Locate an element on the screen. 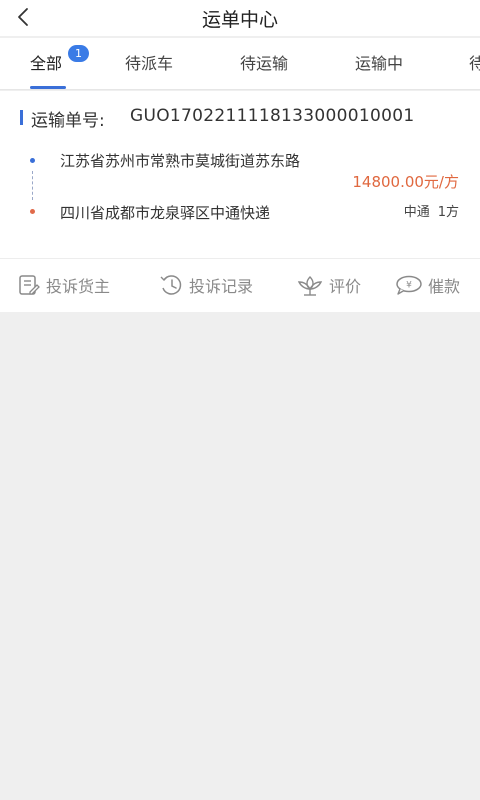 This screenshot has width=480, height=800. page-title: 运单中心 is located at coordinates (239, 20).